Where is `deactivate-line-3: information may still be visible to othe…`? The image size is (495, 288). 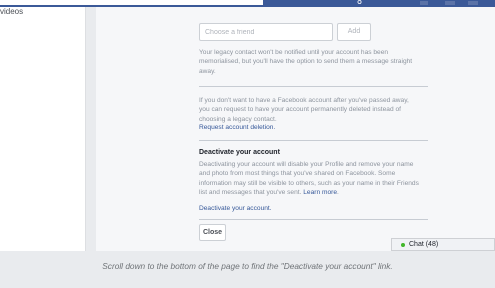
deactivate-line-3: information may still be visible to othe… is located at coordinates (309, 183).